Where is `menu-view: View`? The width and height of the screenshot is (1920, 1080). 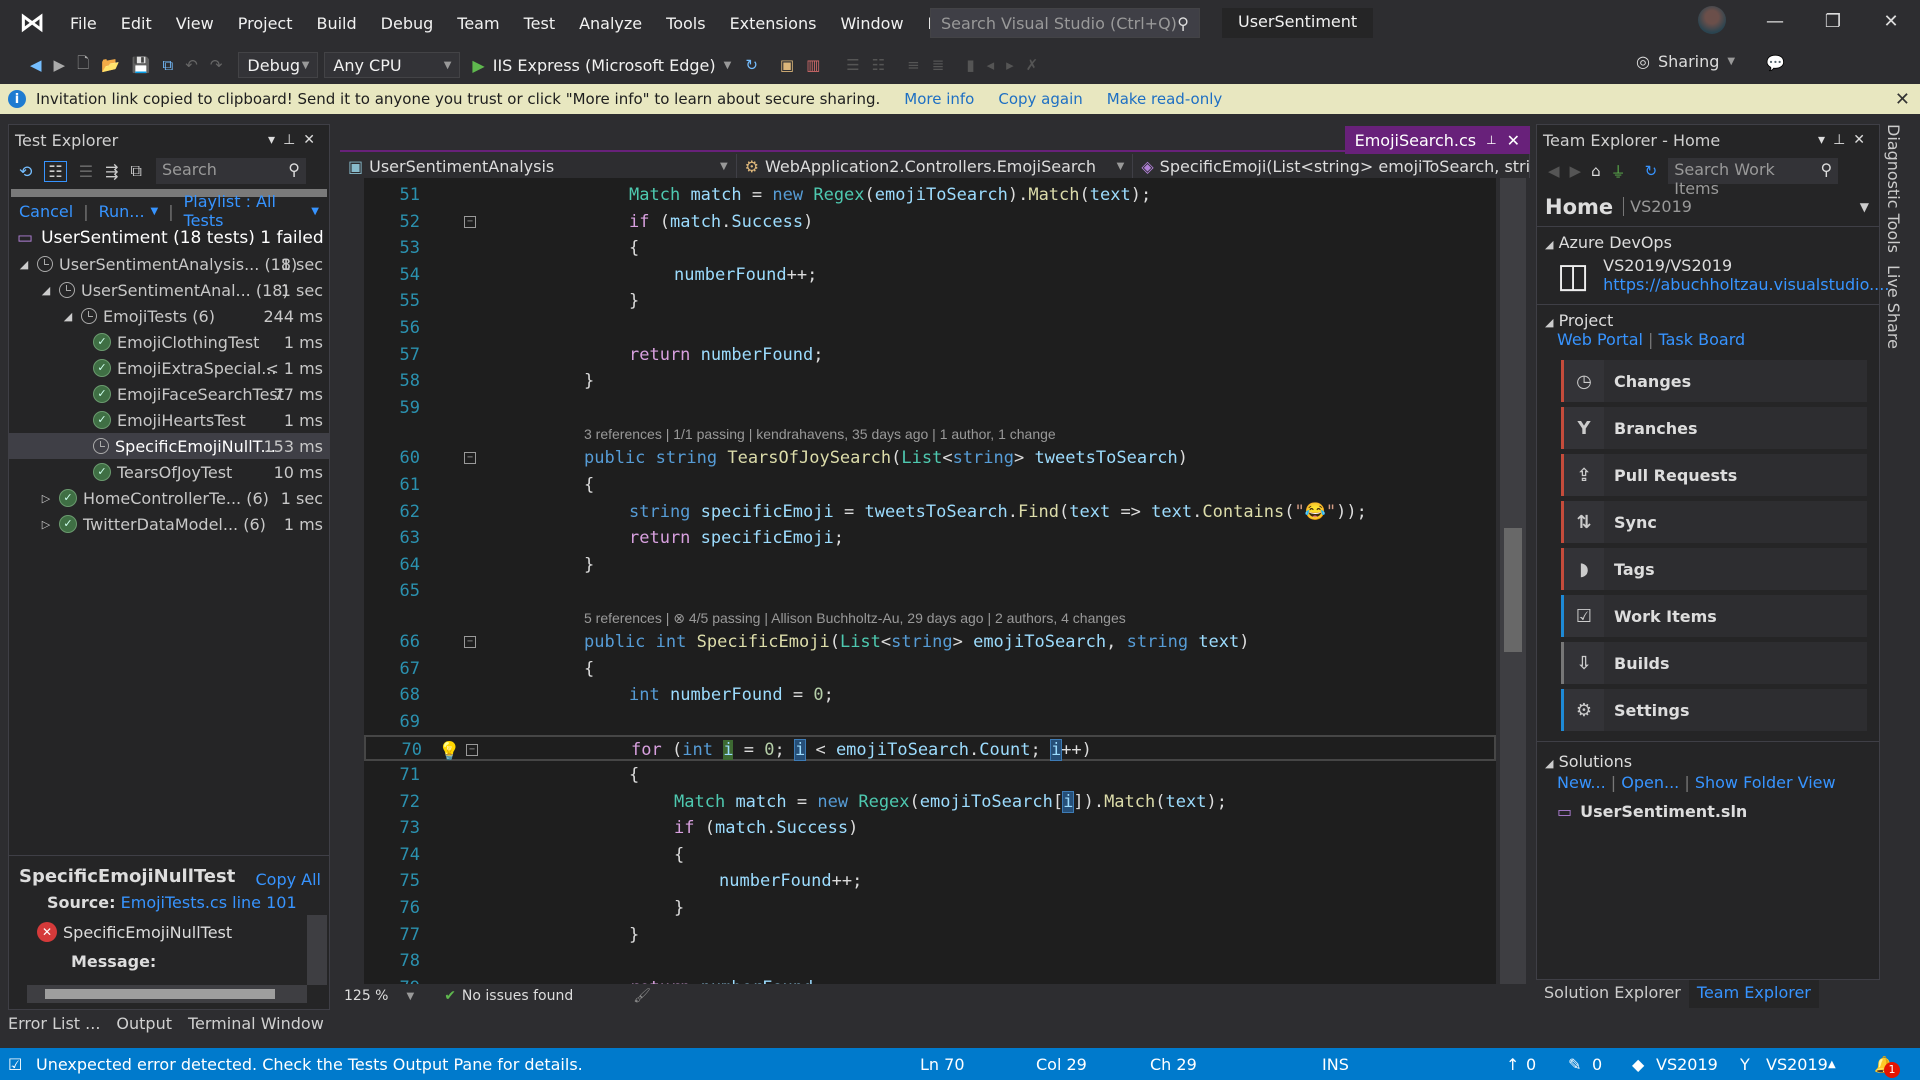 menu-view: View is located at coordinates (195, 23).